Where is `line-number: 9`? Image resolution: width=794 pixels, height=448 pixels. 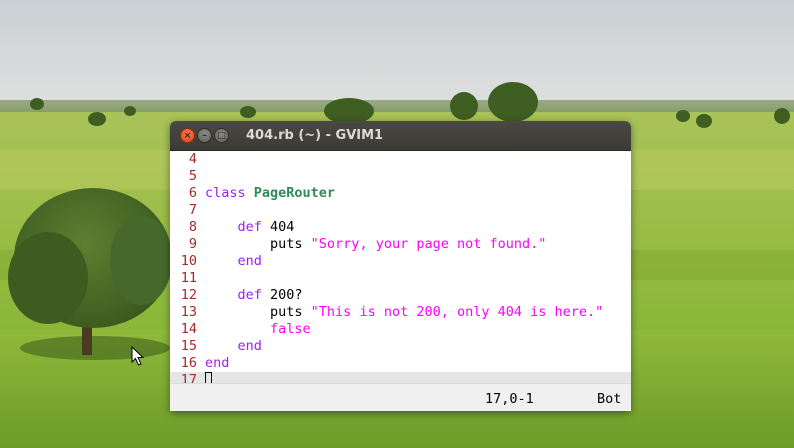 line-number: 9 is located at coordinates (192, 244).